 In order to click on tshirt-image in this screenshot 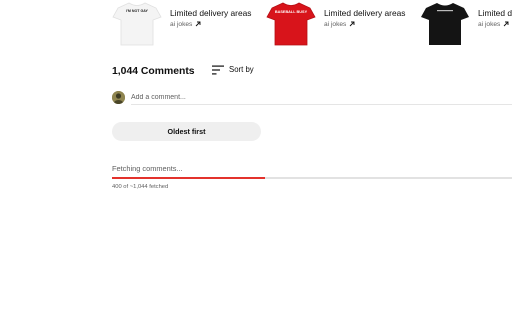, I will do `click(445, 24)`.